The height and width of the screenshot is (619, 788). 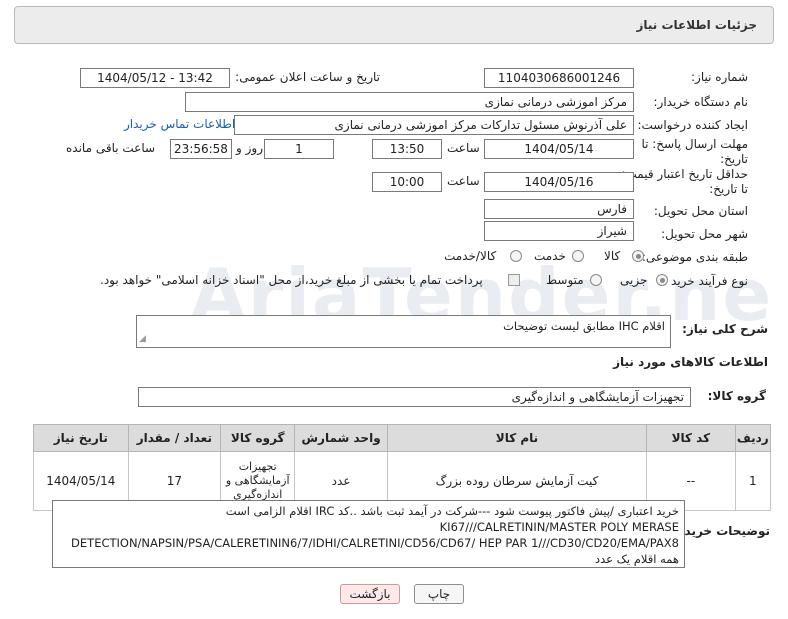 What do you see at coordinates (612, 256) in the screenshot?
I see `category-option-goods: کالا` at bounding box center [612, 256].